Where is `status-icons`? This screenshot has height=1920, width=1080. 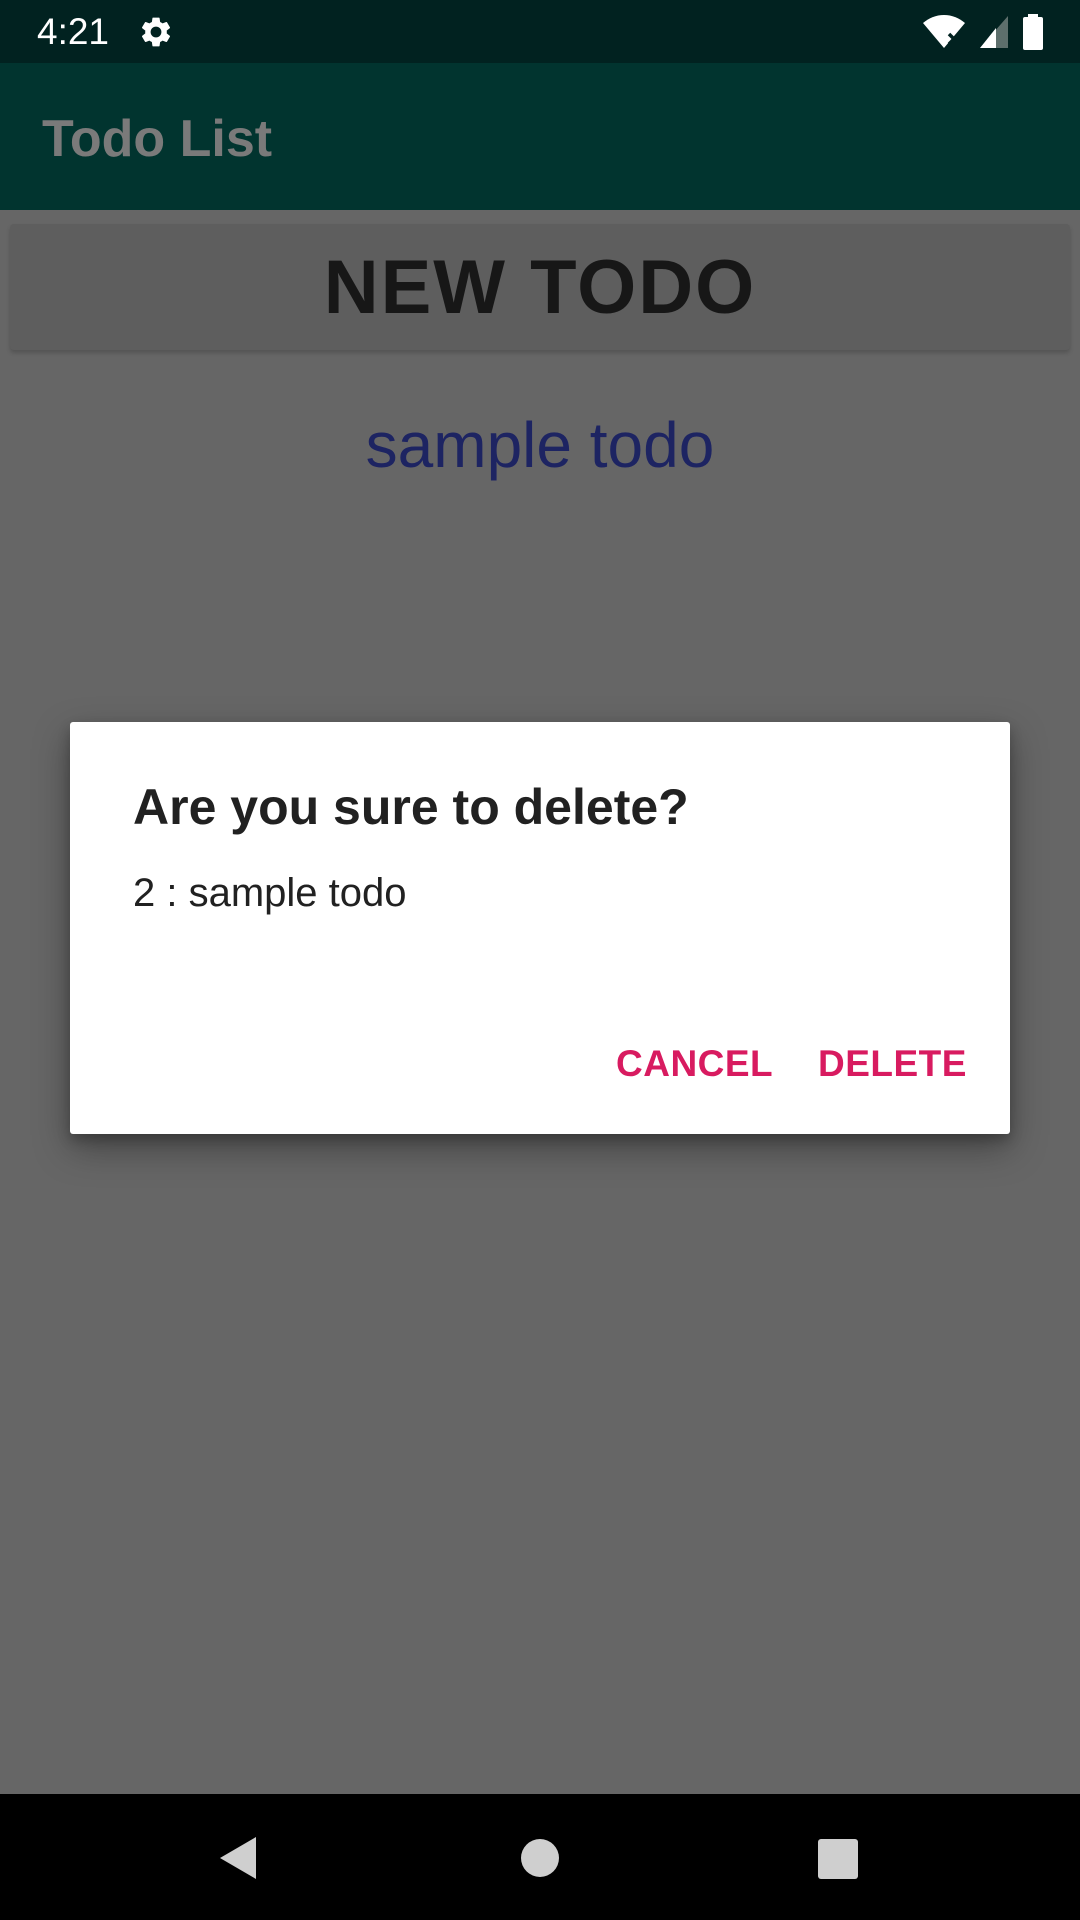
status-icons is located at coordinates (983, 32).